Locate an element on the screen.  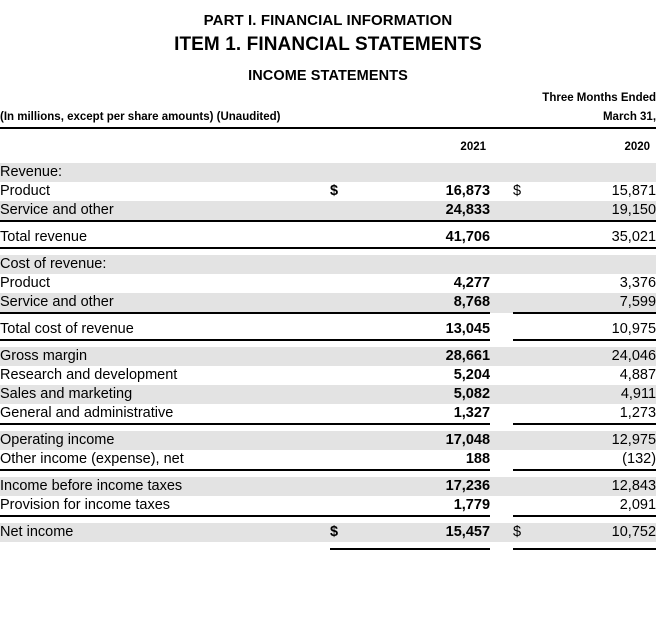
value-2020: 10,975 is located at coordinates (633, 329).